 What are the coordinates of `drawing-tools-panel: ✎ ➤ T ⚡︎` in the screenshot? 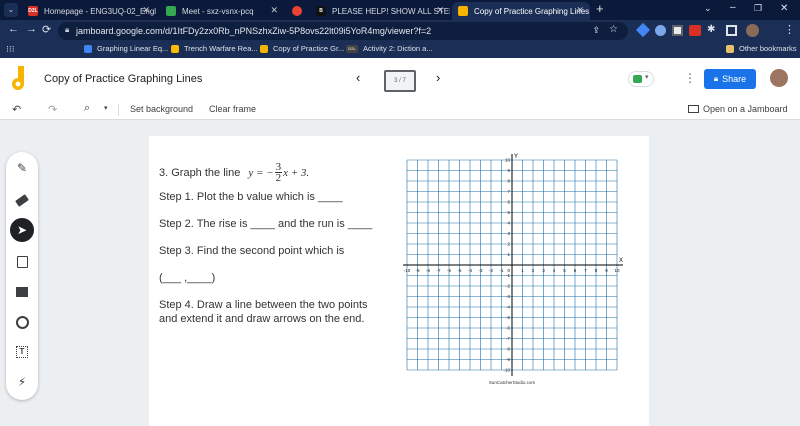 It's located at (22, 276).